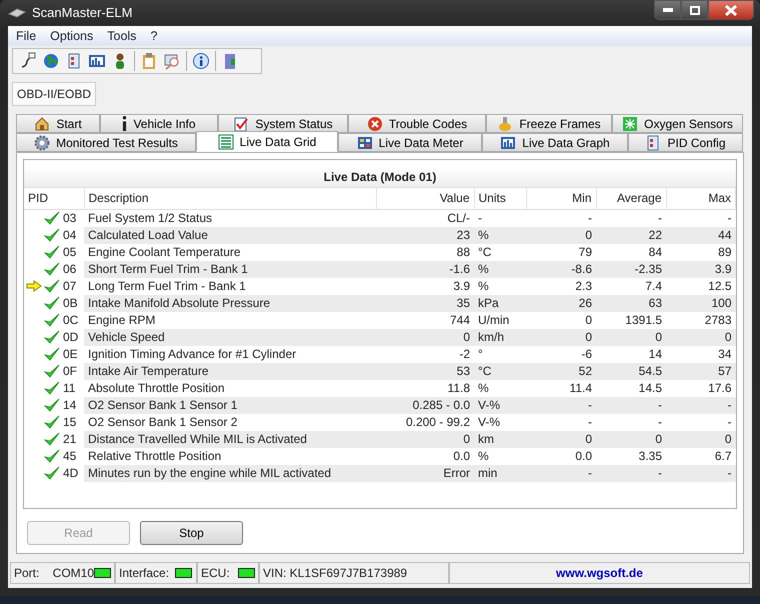 The height and width of the screenshot is (604, 760). Describe the element at coordinates (549, 123) in the screenshot. I see `tab: Freeze Frames` at that location.